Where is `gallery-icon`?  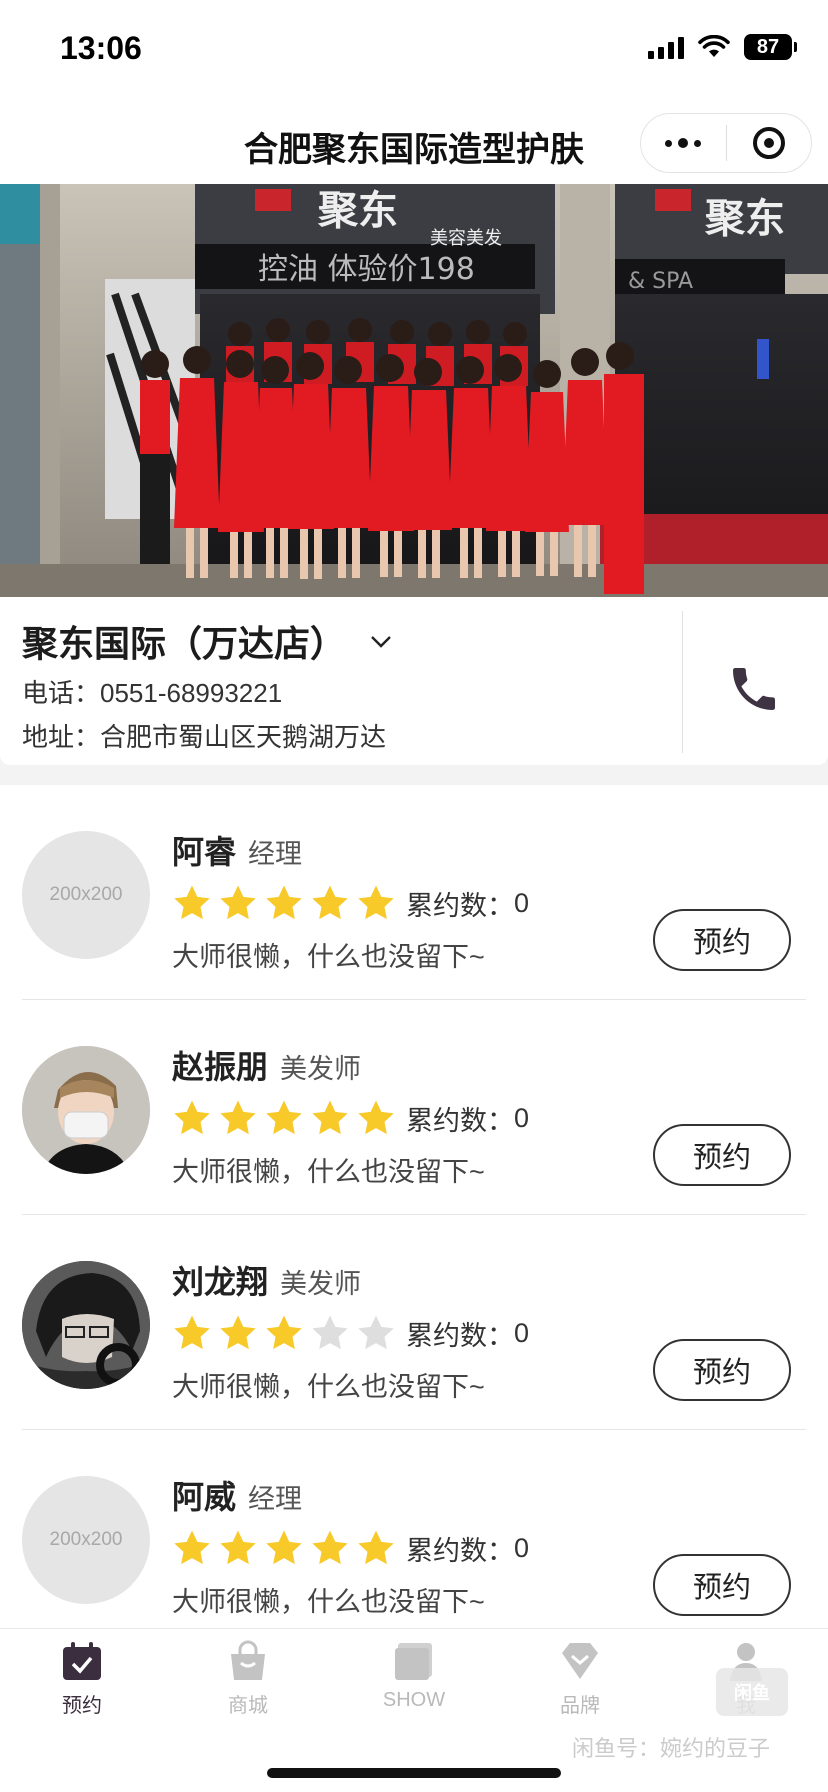
gallery-icon is located at coordinates (413, 1661).